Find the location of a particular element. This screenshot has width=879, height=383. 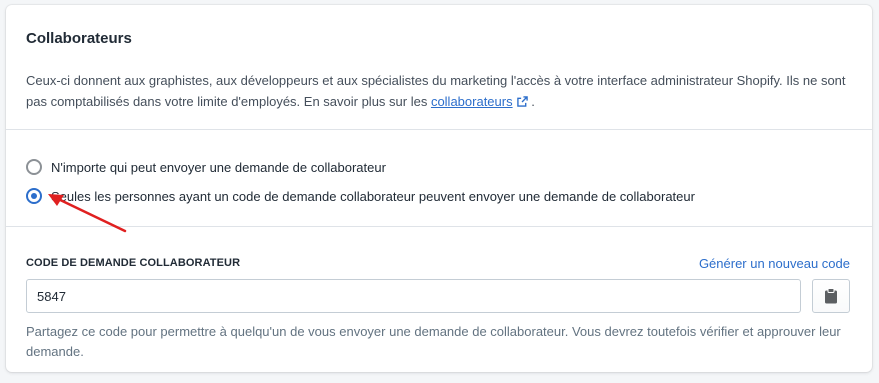

generate-new-code-link: Générer un nouveau code is located at coordinates (774, 263).